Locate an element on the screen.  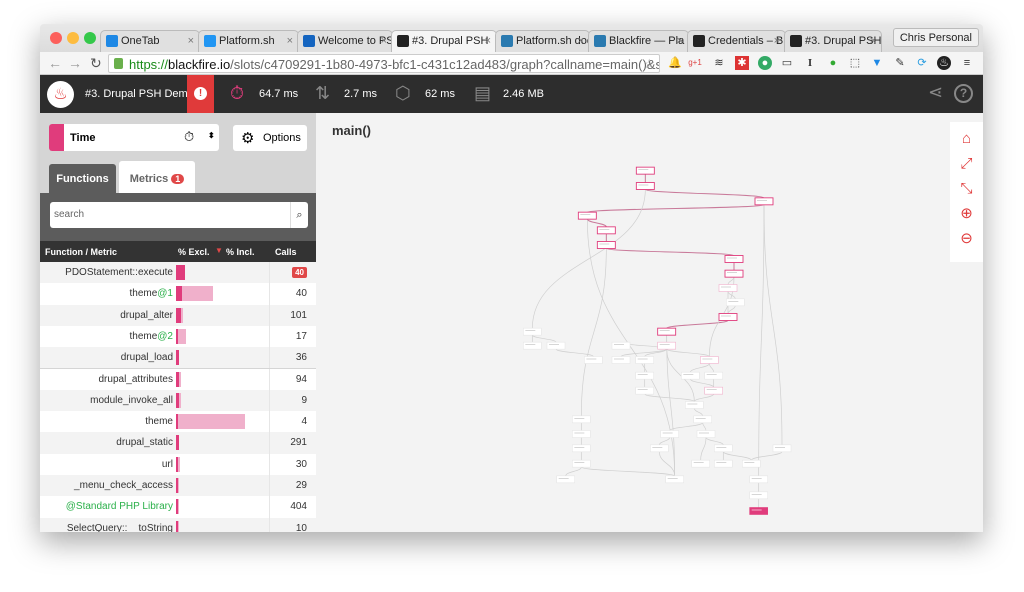
table-row: @Standard PHP Library 404 is located at coordinates (178, 507).